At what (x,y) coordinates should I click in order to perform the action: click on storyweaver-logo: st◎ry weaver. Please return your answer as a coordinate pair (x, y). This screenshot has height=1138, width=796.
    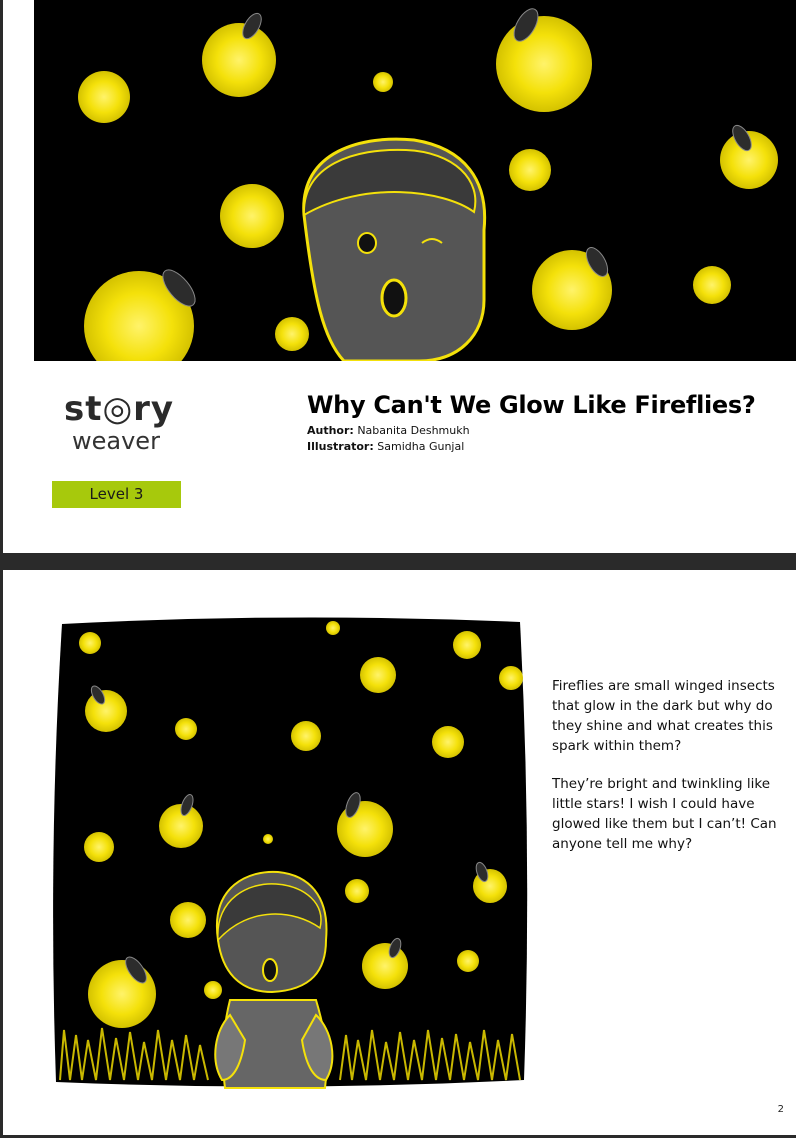
    Looking at the image, I should click on (120, 425).